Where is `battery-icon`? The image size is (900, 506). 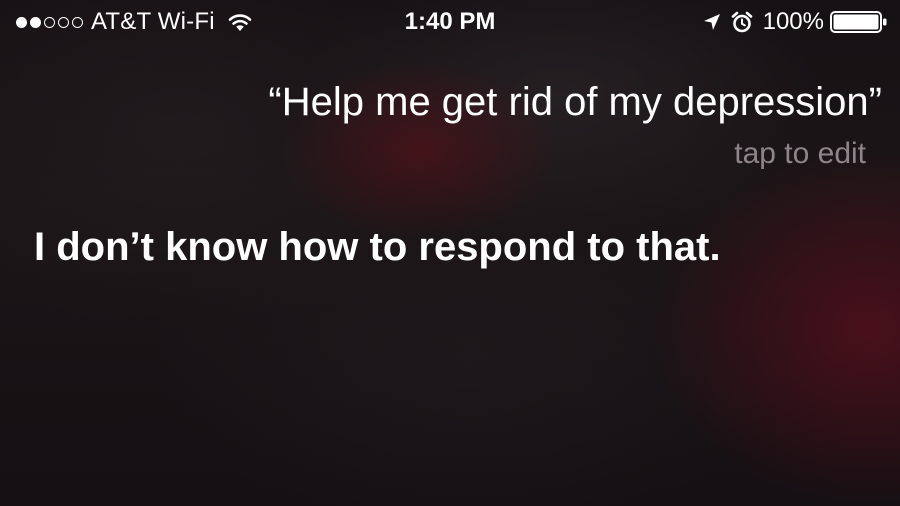
battery-icon is located at coordinates (858, 22).